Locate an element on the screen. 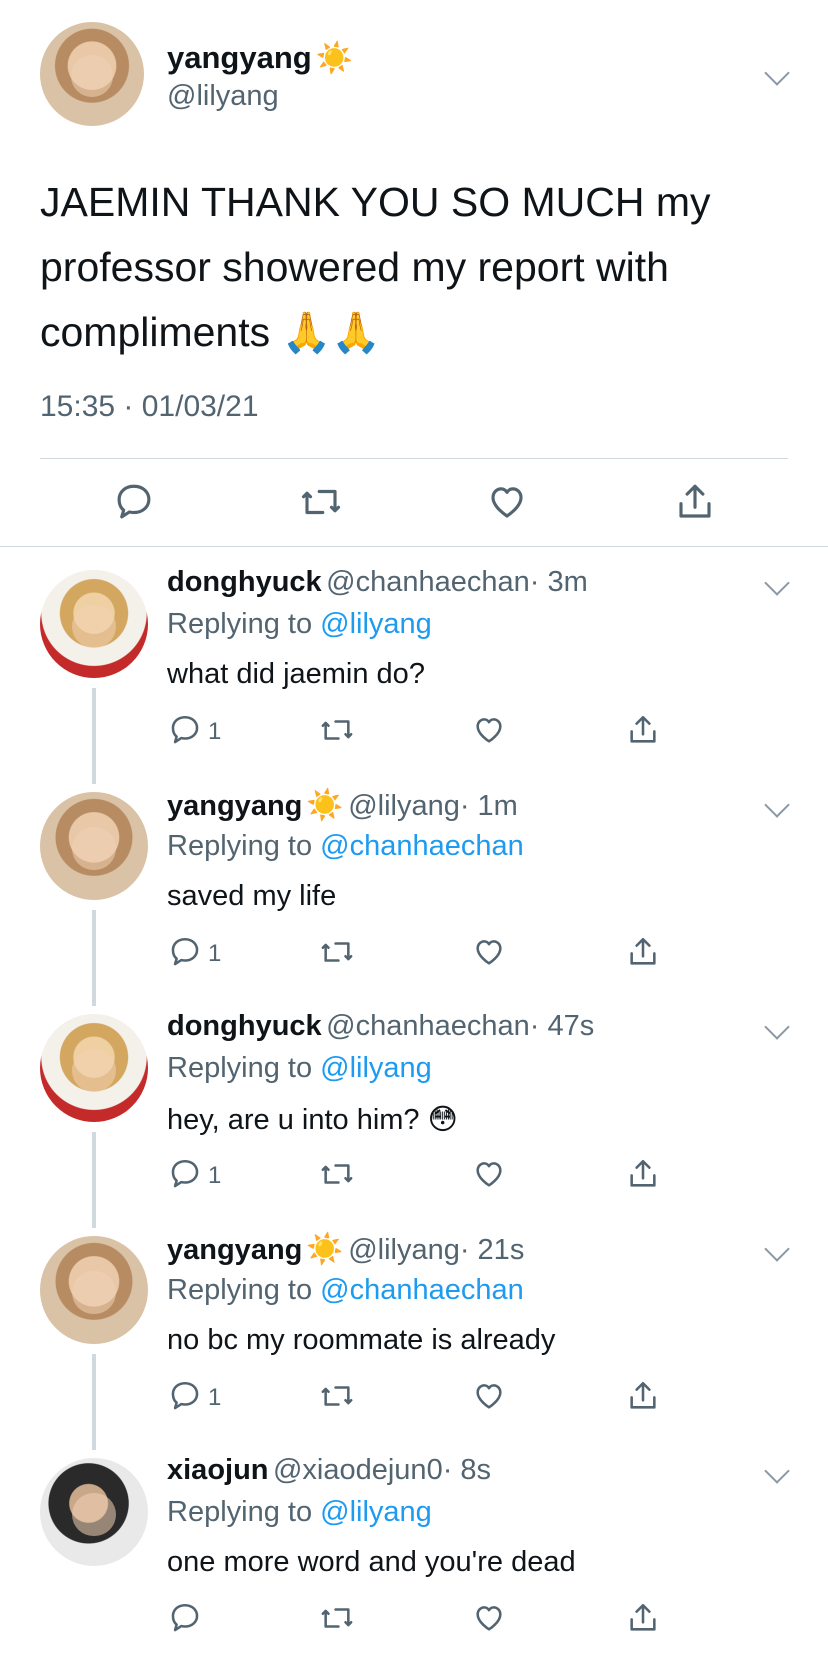 Image resolution: width=828 pixels, height=1657 pixels. time: · 8s is located at coordinates (467, 1470).